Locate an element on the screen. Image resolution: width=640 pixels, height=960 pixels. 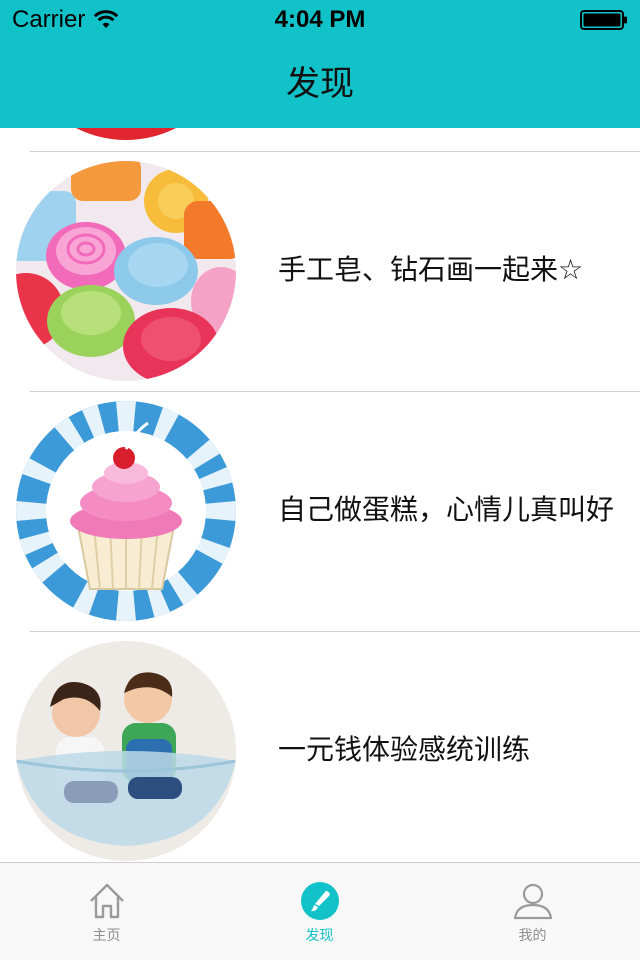
tab-discover: 发现 is located at coordinates (319, 911).